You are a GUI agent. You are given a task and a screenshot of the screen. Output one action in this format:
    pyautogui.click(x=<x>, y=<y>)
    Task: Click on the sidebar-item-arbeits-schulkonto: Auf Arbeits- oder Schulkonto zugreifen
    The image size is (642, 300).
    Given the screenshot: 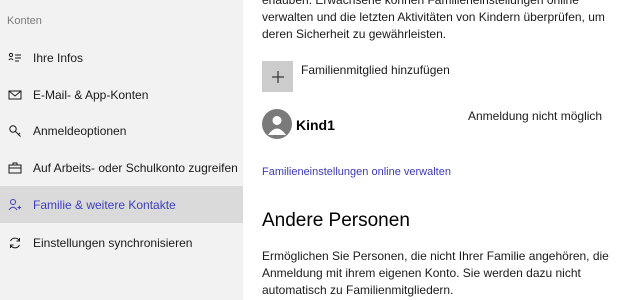 What is the action you would take?
    pyautogui.click(x=121, y=167)
    